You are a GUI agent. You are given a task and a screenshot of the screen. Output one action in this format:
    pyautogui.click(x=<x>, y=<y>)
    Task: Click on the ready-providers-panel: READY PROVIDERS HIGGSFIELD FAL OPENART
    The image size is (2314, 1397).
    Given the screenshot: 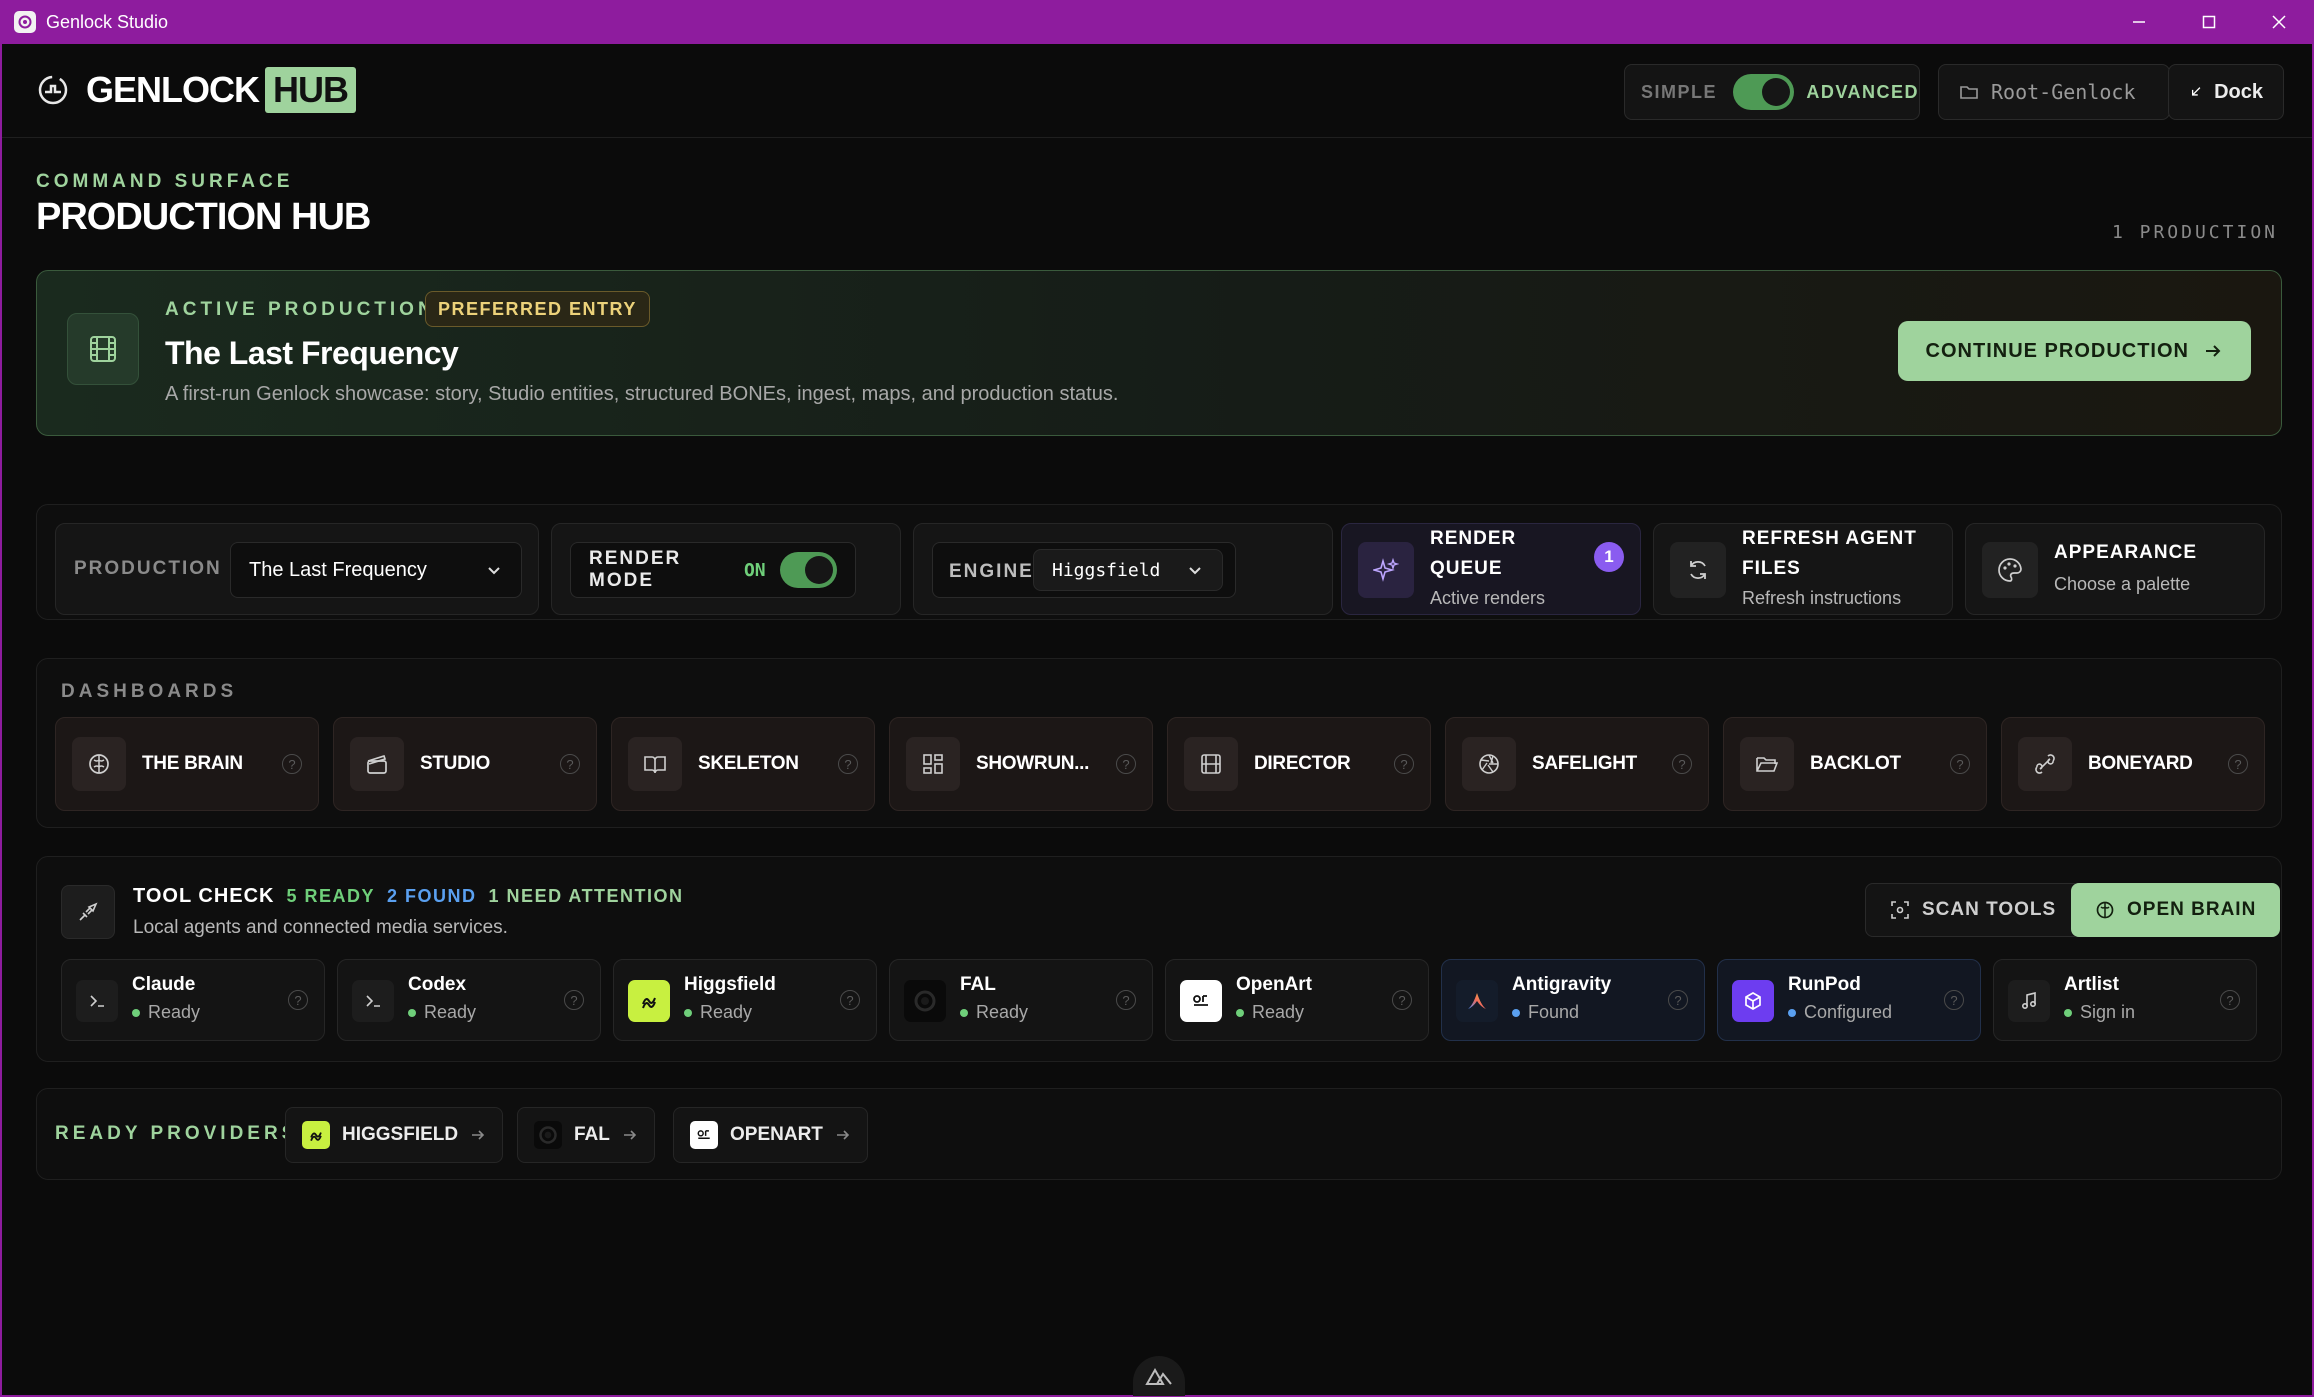 What is the action you would take?
    pyautogui.click(x=1159, y=1134)
    